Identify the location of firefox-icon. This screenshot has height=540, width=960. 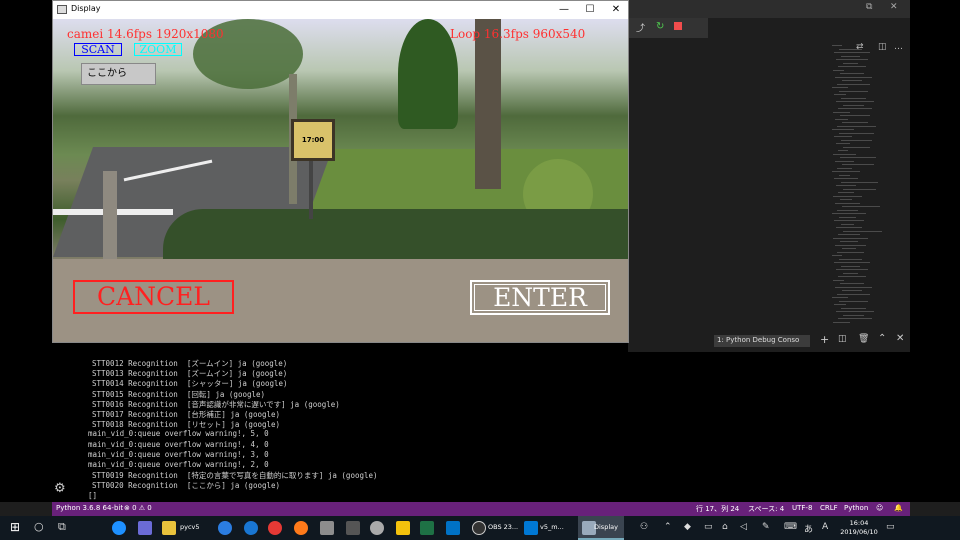
(301, 528).